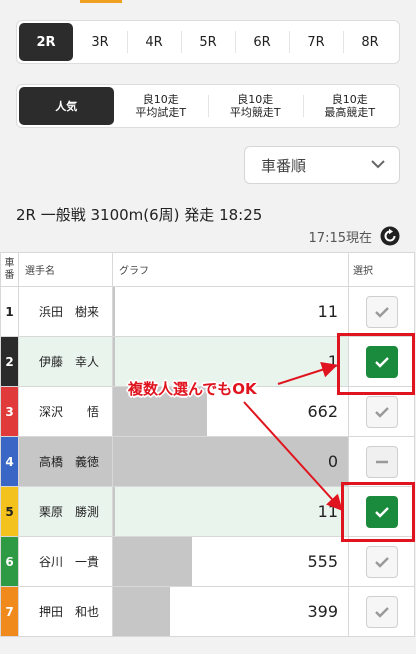 The image size is (416, 654). Describe the element at coordinates (332, 461) in the screenshot. I see `graph-value: 0` at that location.